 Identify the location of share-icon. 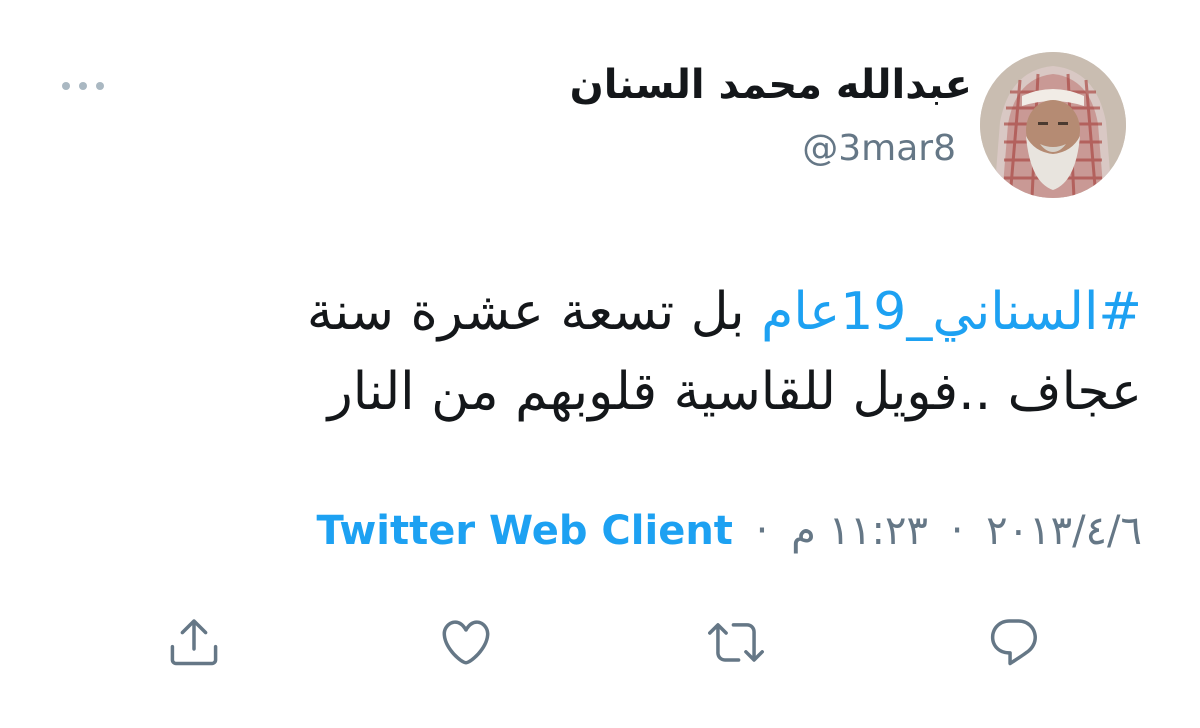
(194, 642).